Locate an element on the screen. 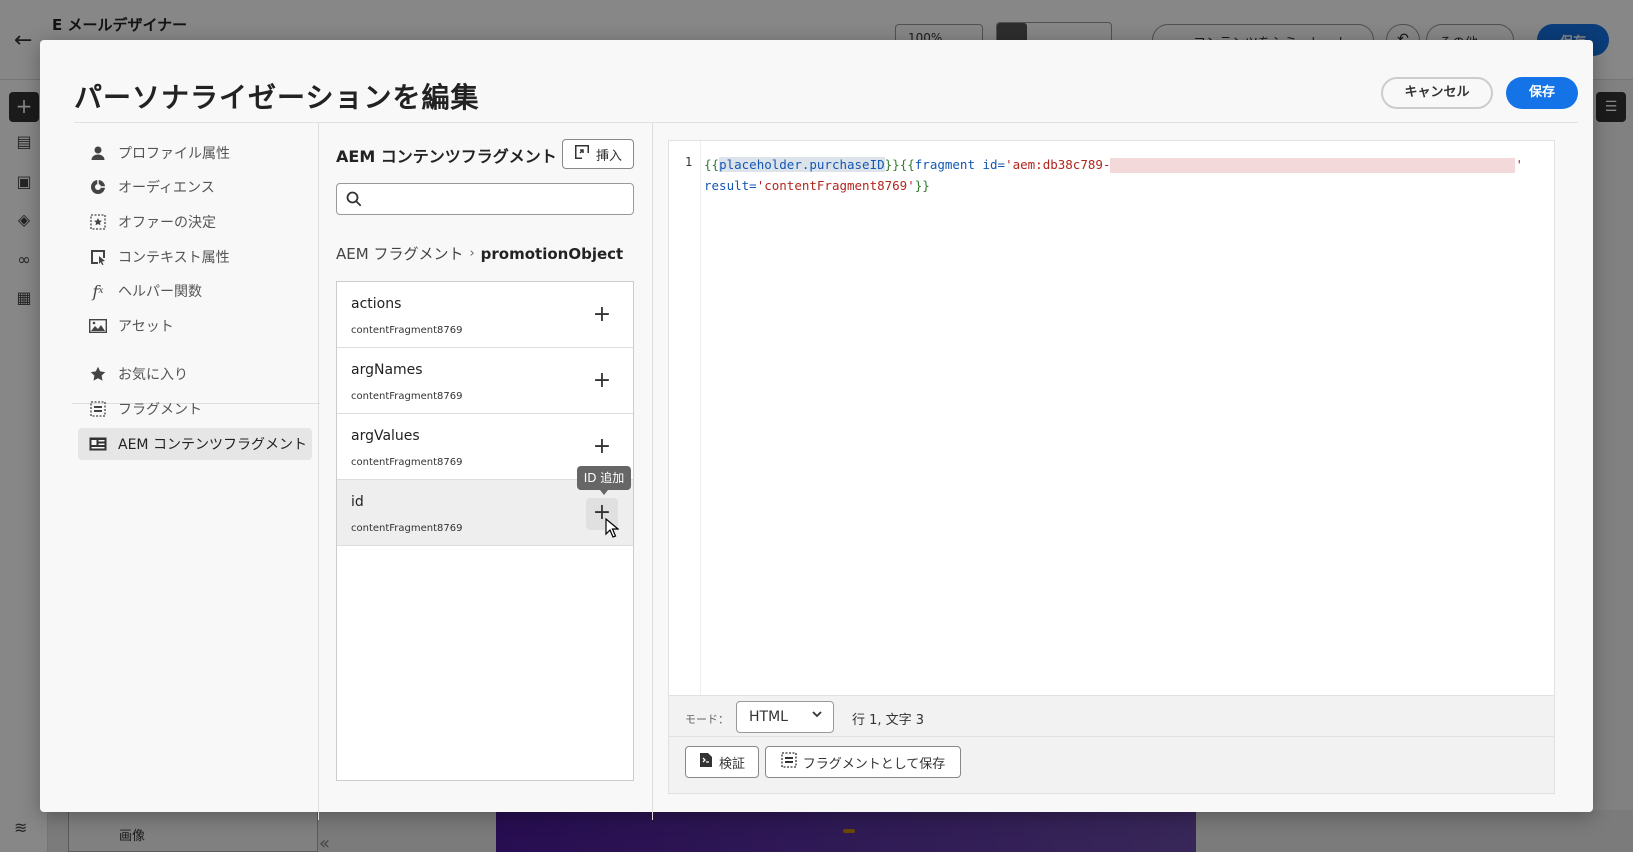 The height and width of the screenshot is (852, 1633). aem-fragment-icon is located at coordinates (98, 444).